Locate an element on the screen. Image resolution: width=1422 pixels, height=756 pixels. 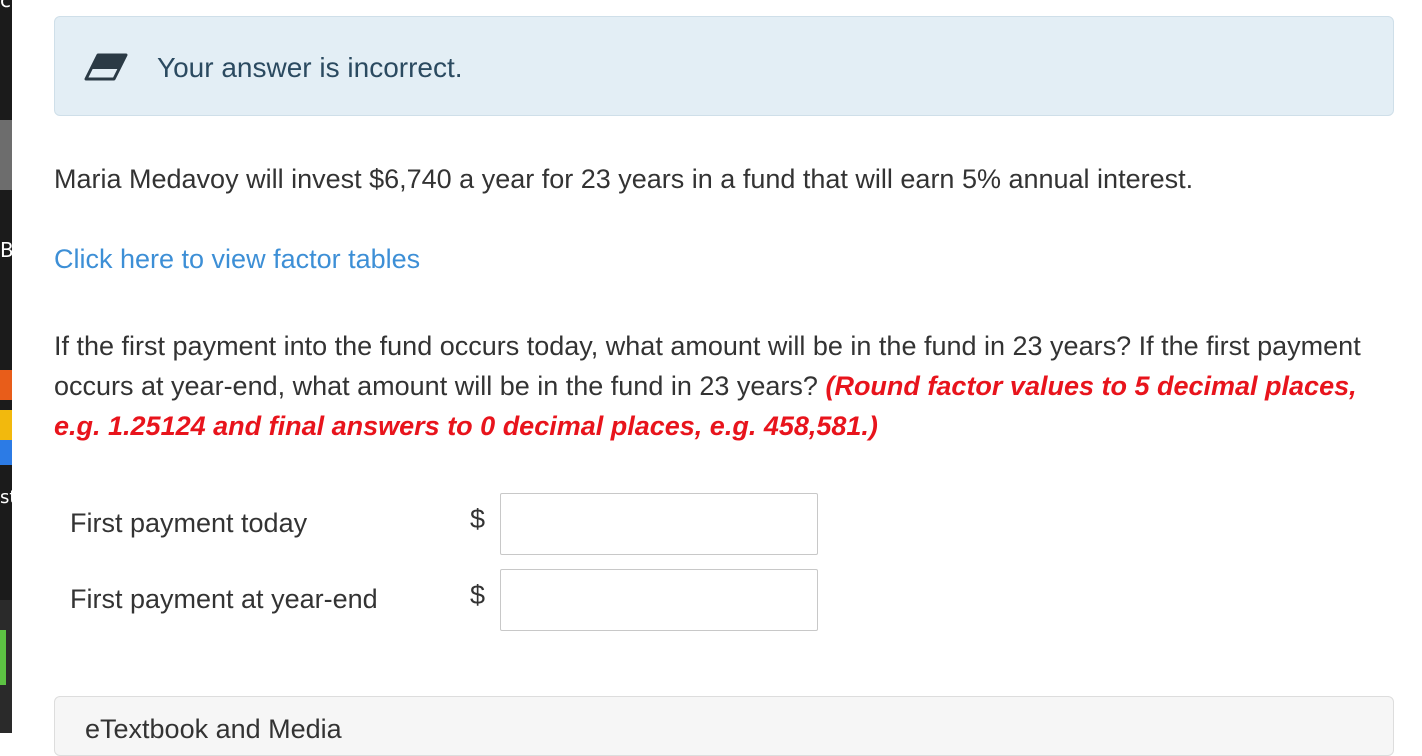
strip-icon-green is located at coordinates (3, 657).